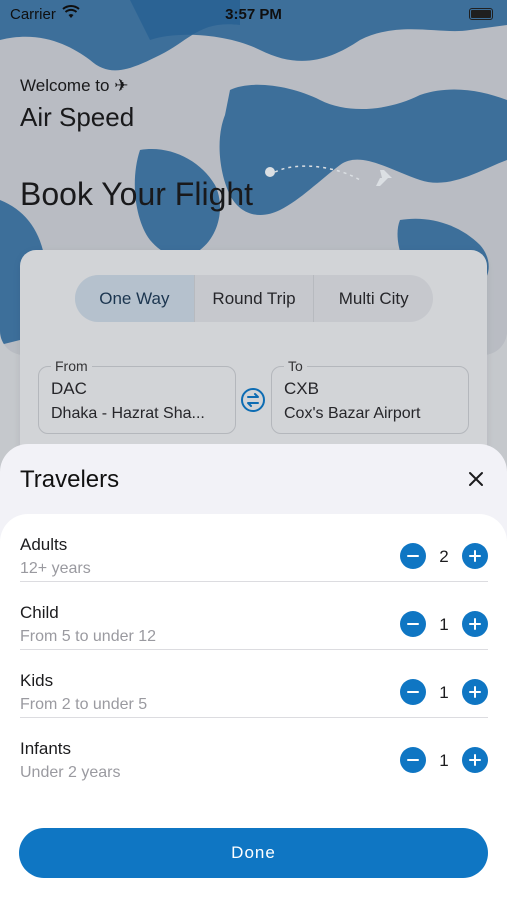 This screenshot has height=900, width=507. What do you see at coordinates (84, 704) in the screenshot?
I see `traveler-subtitle: From 2 to under 5` at bounding box center [84, 704].